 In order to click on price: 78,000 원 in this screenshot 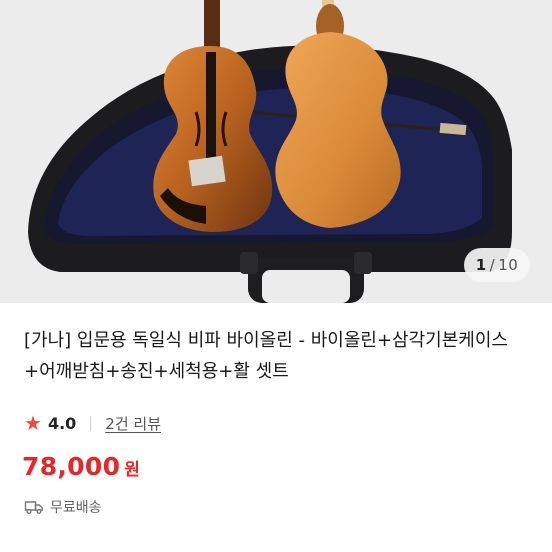, I will do `click(81, 466)`.